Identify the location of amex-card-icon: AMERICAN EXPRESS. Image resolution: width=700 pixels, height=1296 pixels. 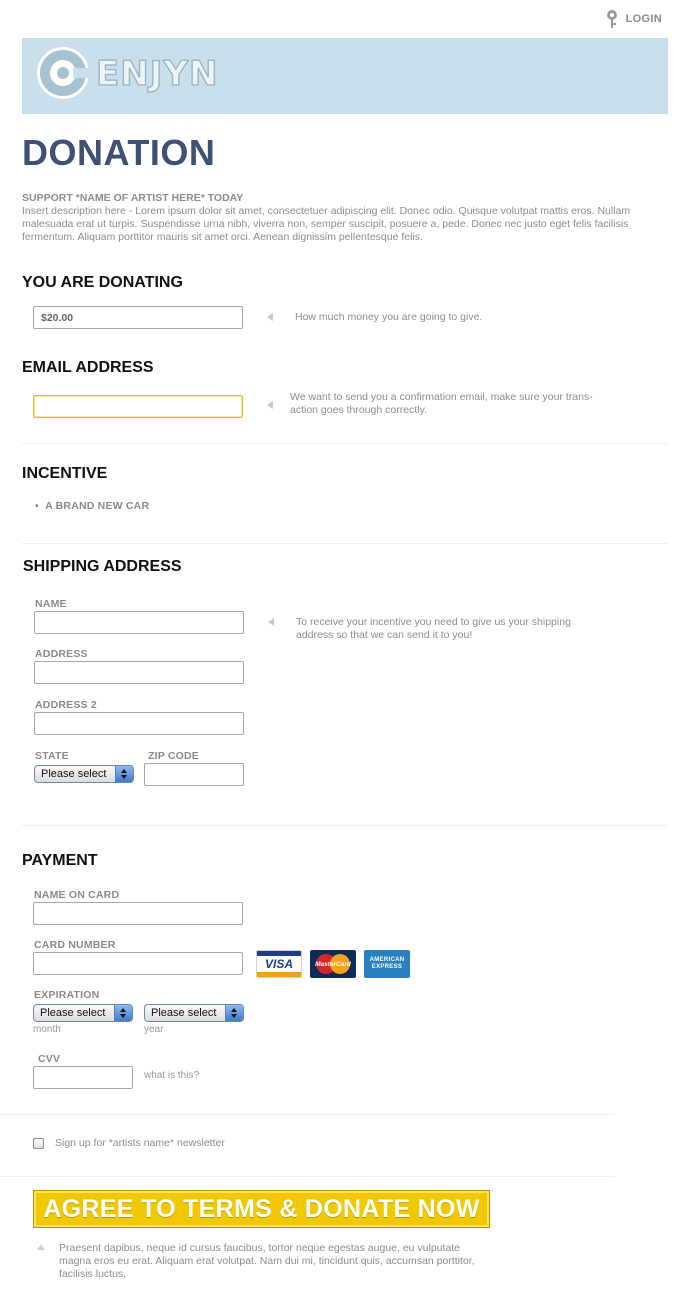
(387, 964).